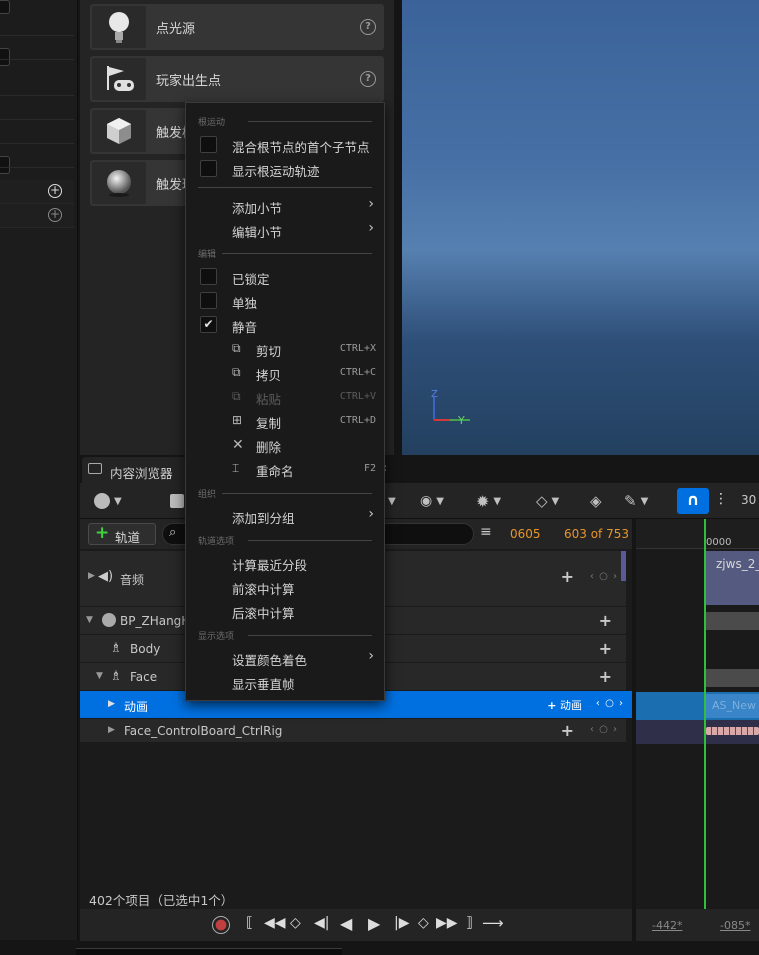 Image resolution: width=759 pixels, height=955 pixels. Describe the element at coordinates (95, 468) in the screenshot. I see `folder-icon` at that location.